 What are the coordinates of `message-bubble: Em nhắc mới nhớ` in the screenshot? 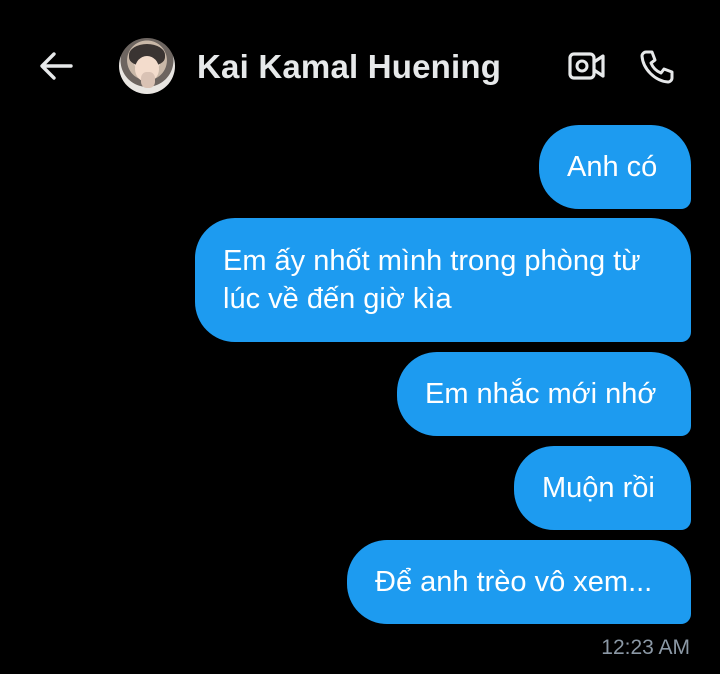 It's located at (544, 394).